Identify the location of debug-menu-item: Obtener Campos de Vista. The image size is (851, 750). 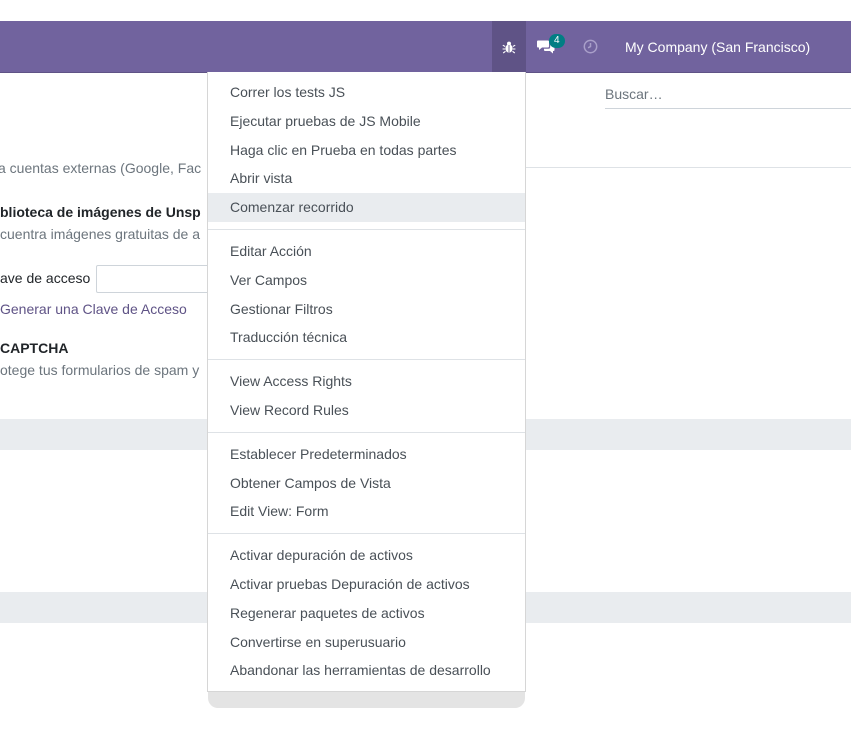
(366, 483).